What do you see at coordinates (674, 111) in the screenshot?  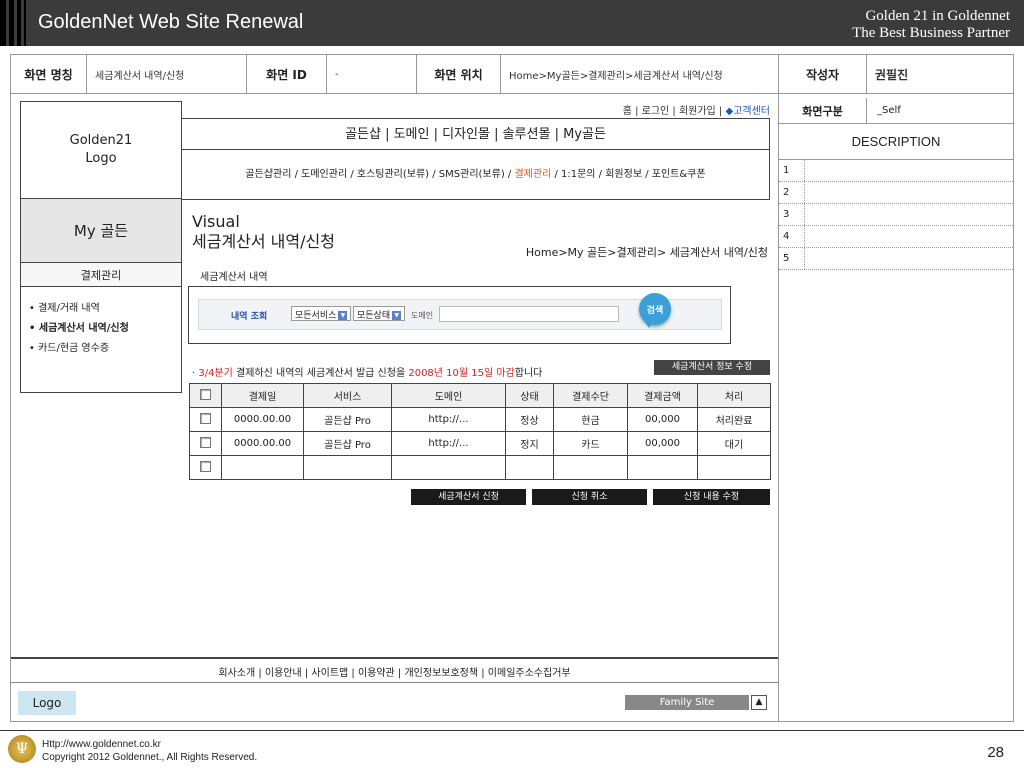 I see `utility-links-text: 홈 | 로그인 | 회원가입 |` at bounding box center [674, 111].